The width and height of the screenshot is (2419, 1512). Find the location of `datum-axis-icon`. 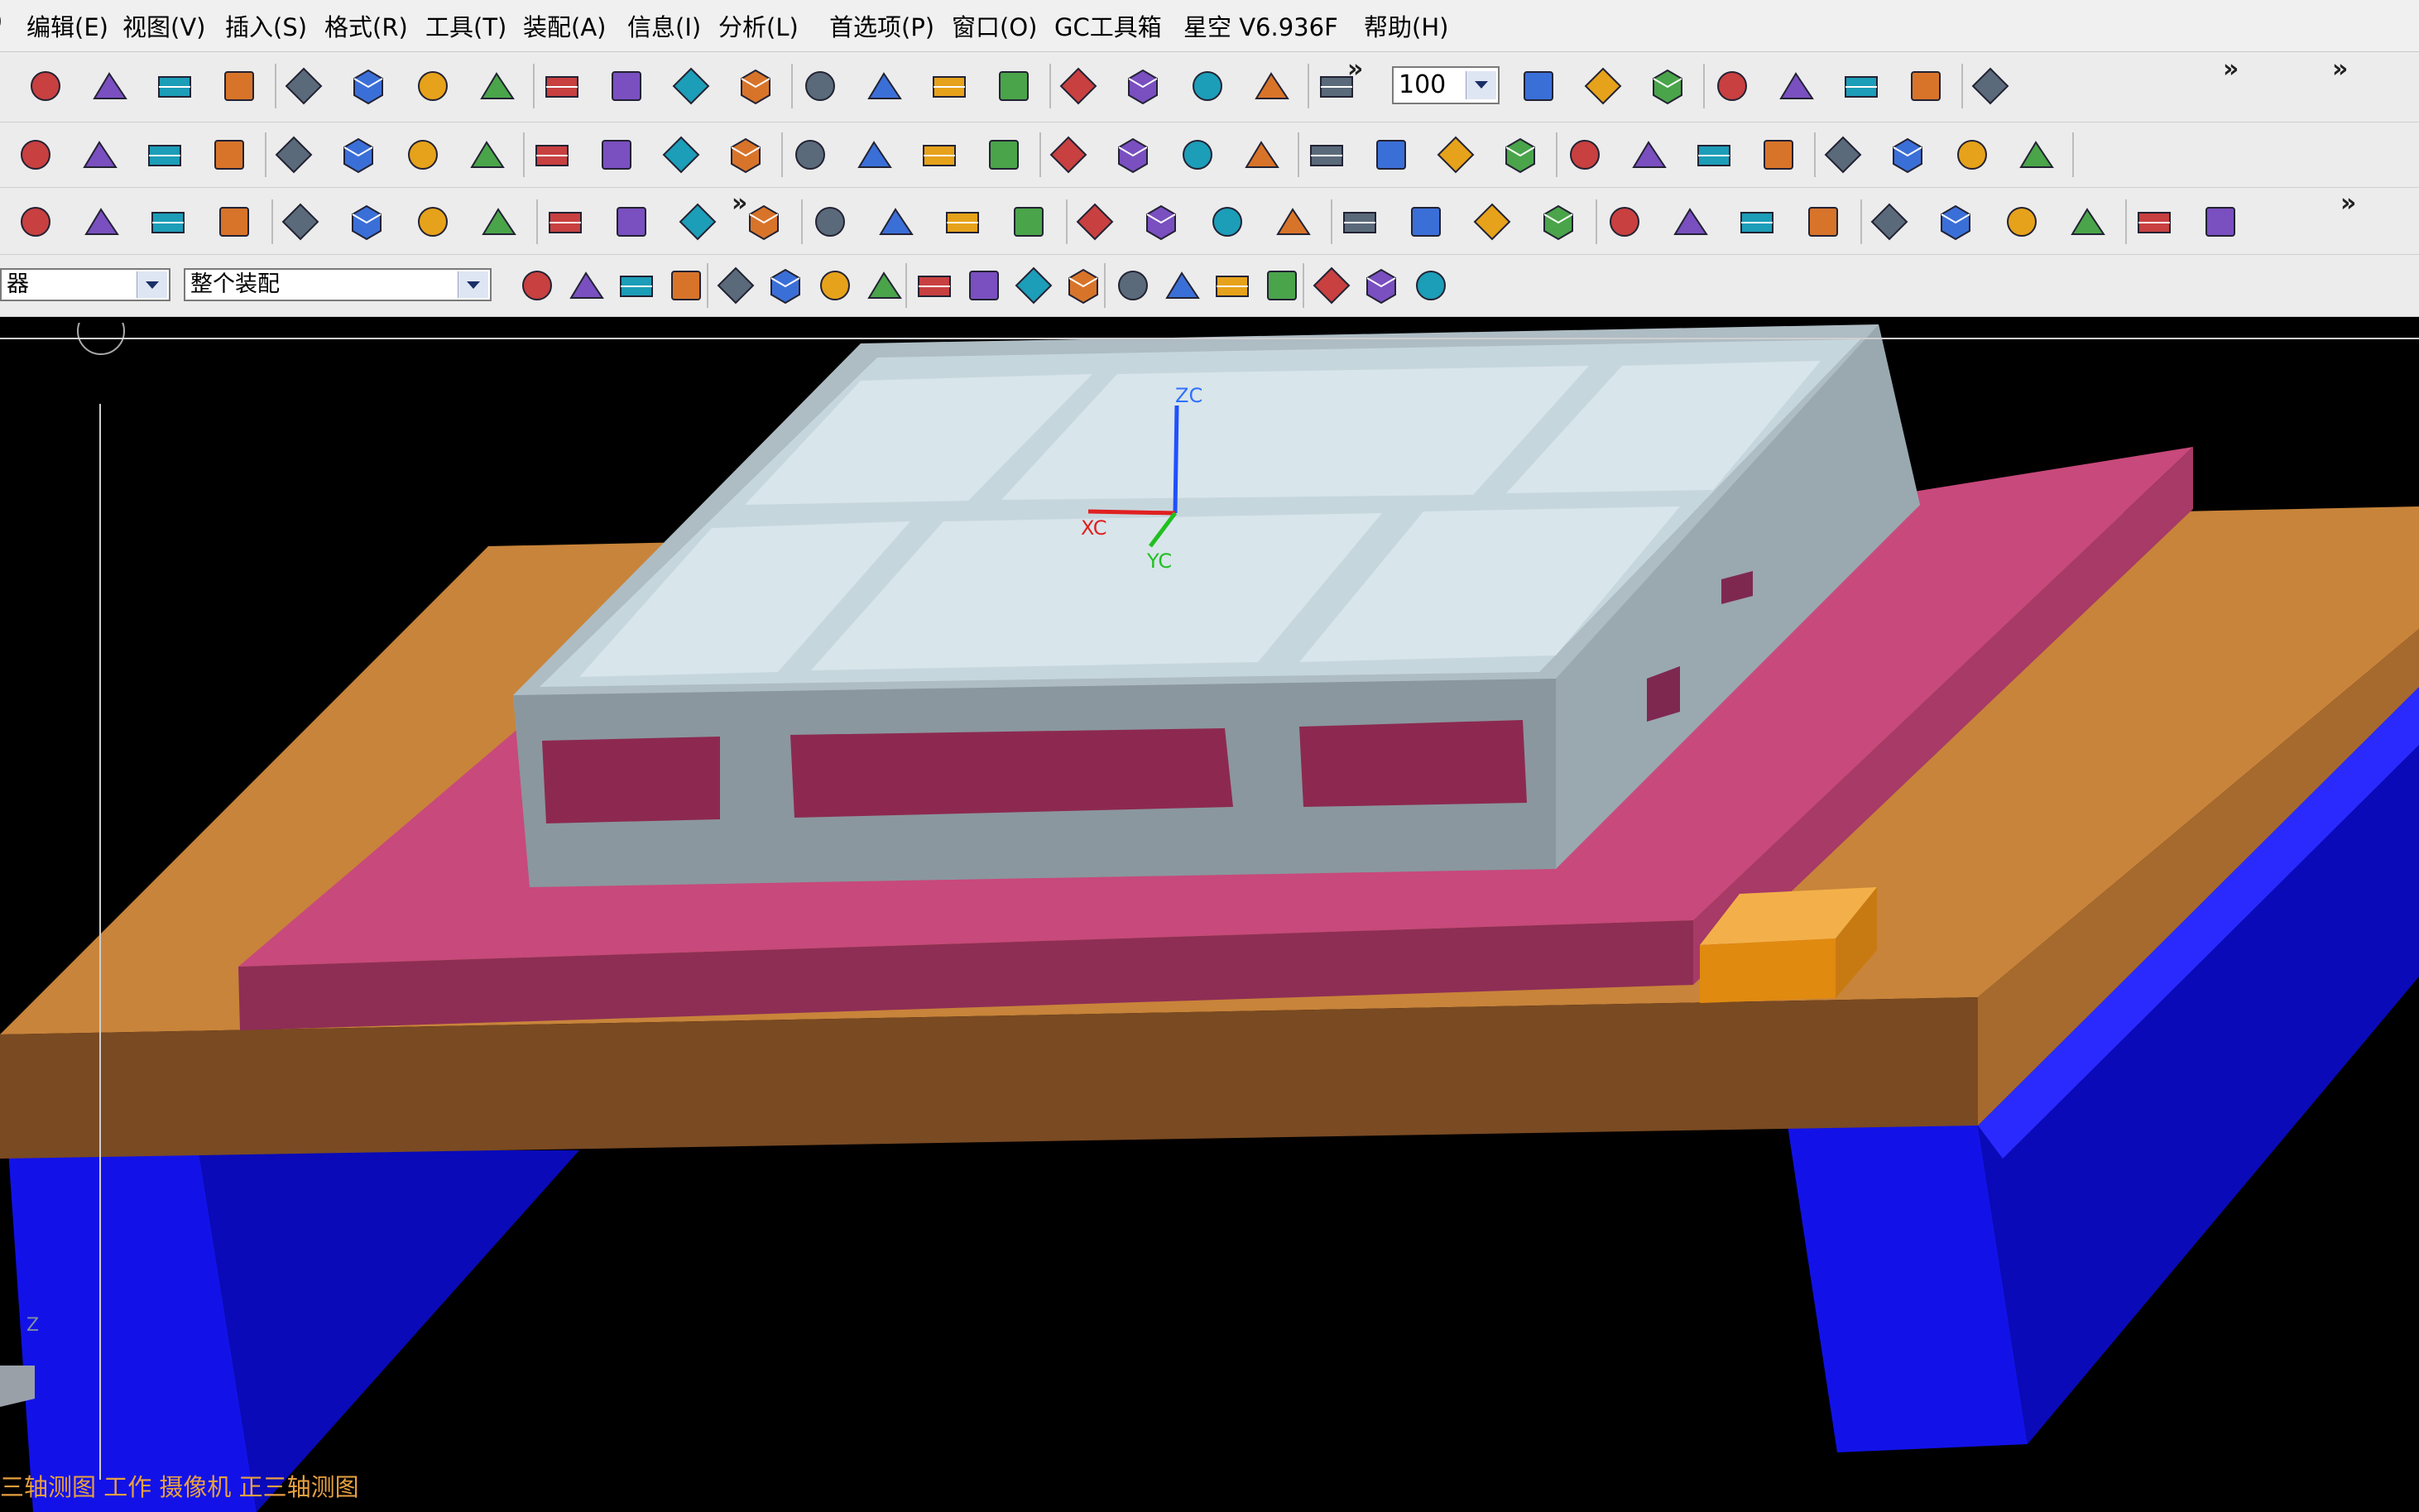

datum-axis-icon is located at coordinates (1029, 222).